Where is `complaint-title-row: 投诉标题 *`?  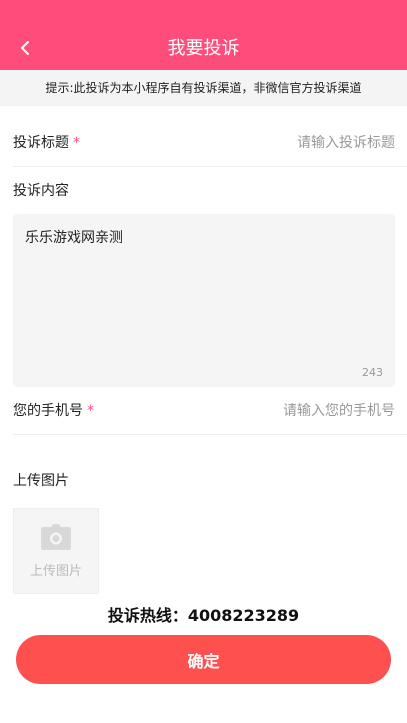 complaint-title-row: 投诉标题 * is located at coordinates (210, 143).